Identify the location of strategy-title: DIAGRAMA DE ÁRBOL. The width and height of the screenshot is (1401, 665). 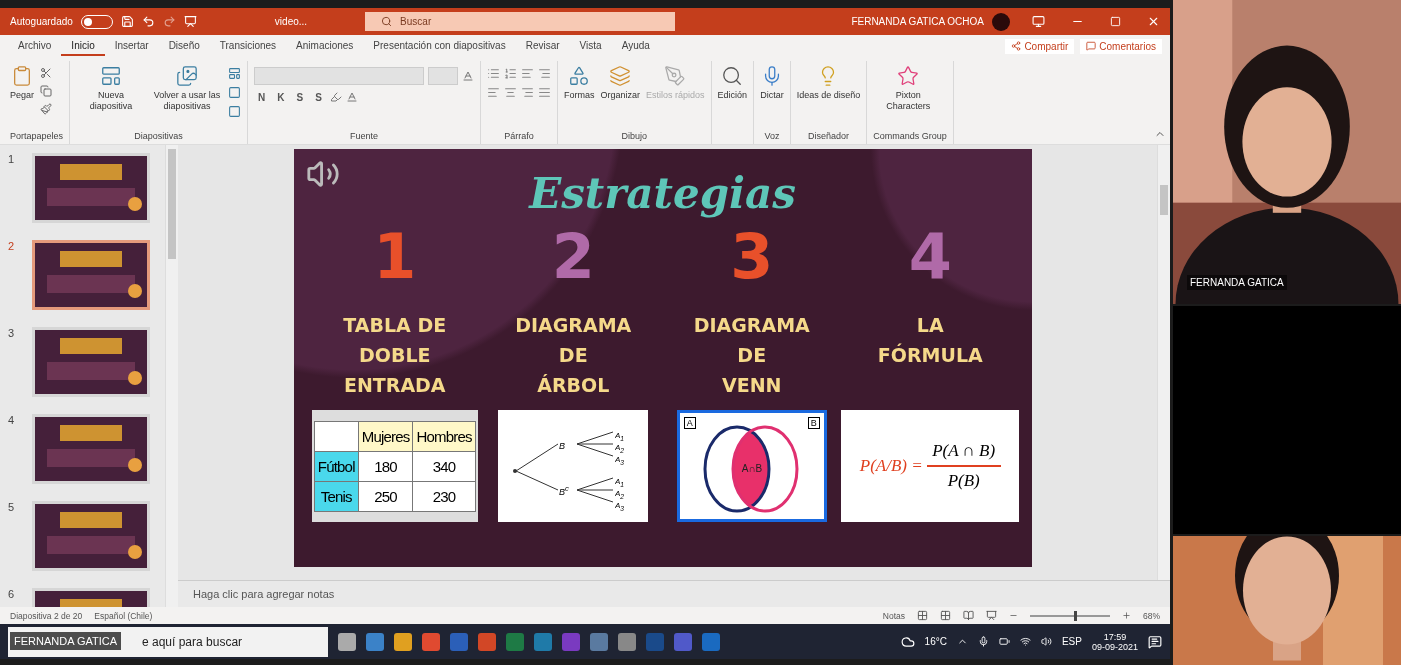
(573, 355).